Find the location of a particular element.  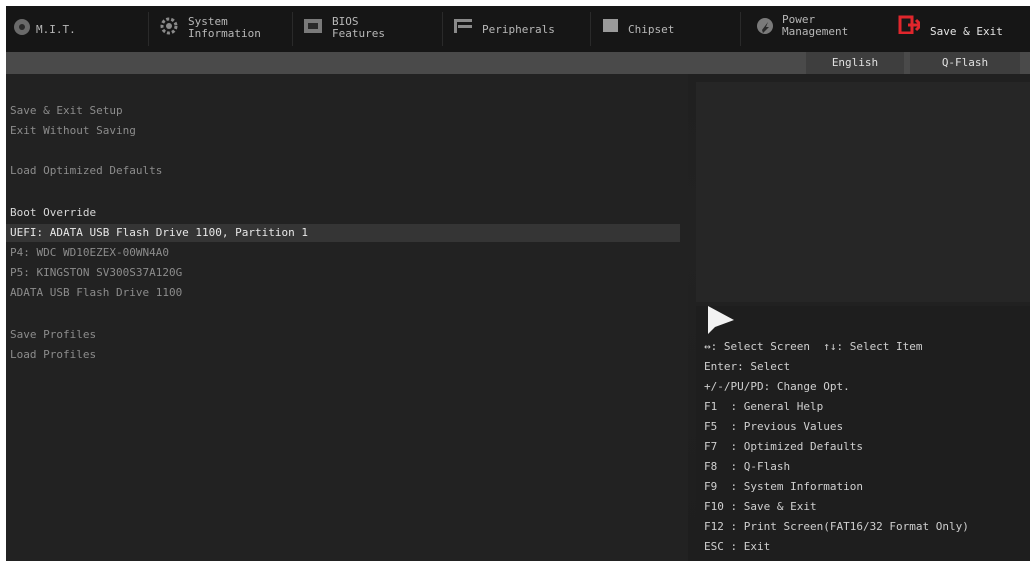

tab-bios-features: BIOS Features is located at coordinates (366, 29).